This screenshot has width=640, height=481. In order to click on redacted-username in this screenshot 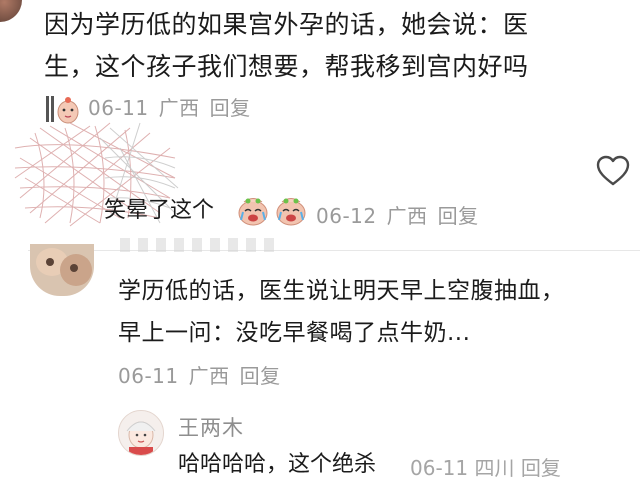, I will do `click(200, 245)`.